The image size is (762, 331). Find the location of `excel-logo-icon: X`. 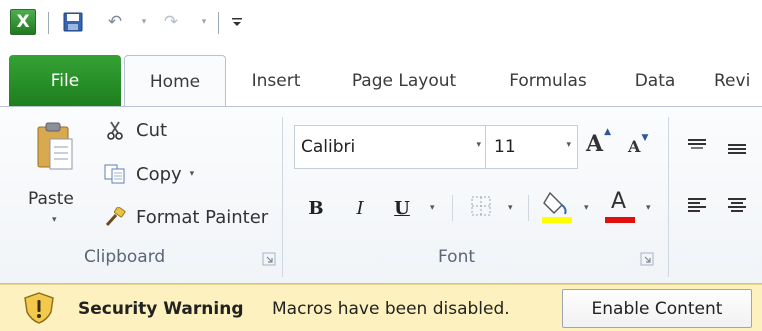

excel-logo-icon: X is located at coordinates (23, 22).